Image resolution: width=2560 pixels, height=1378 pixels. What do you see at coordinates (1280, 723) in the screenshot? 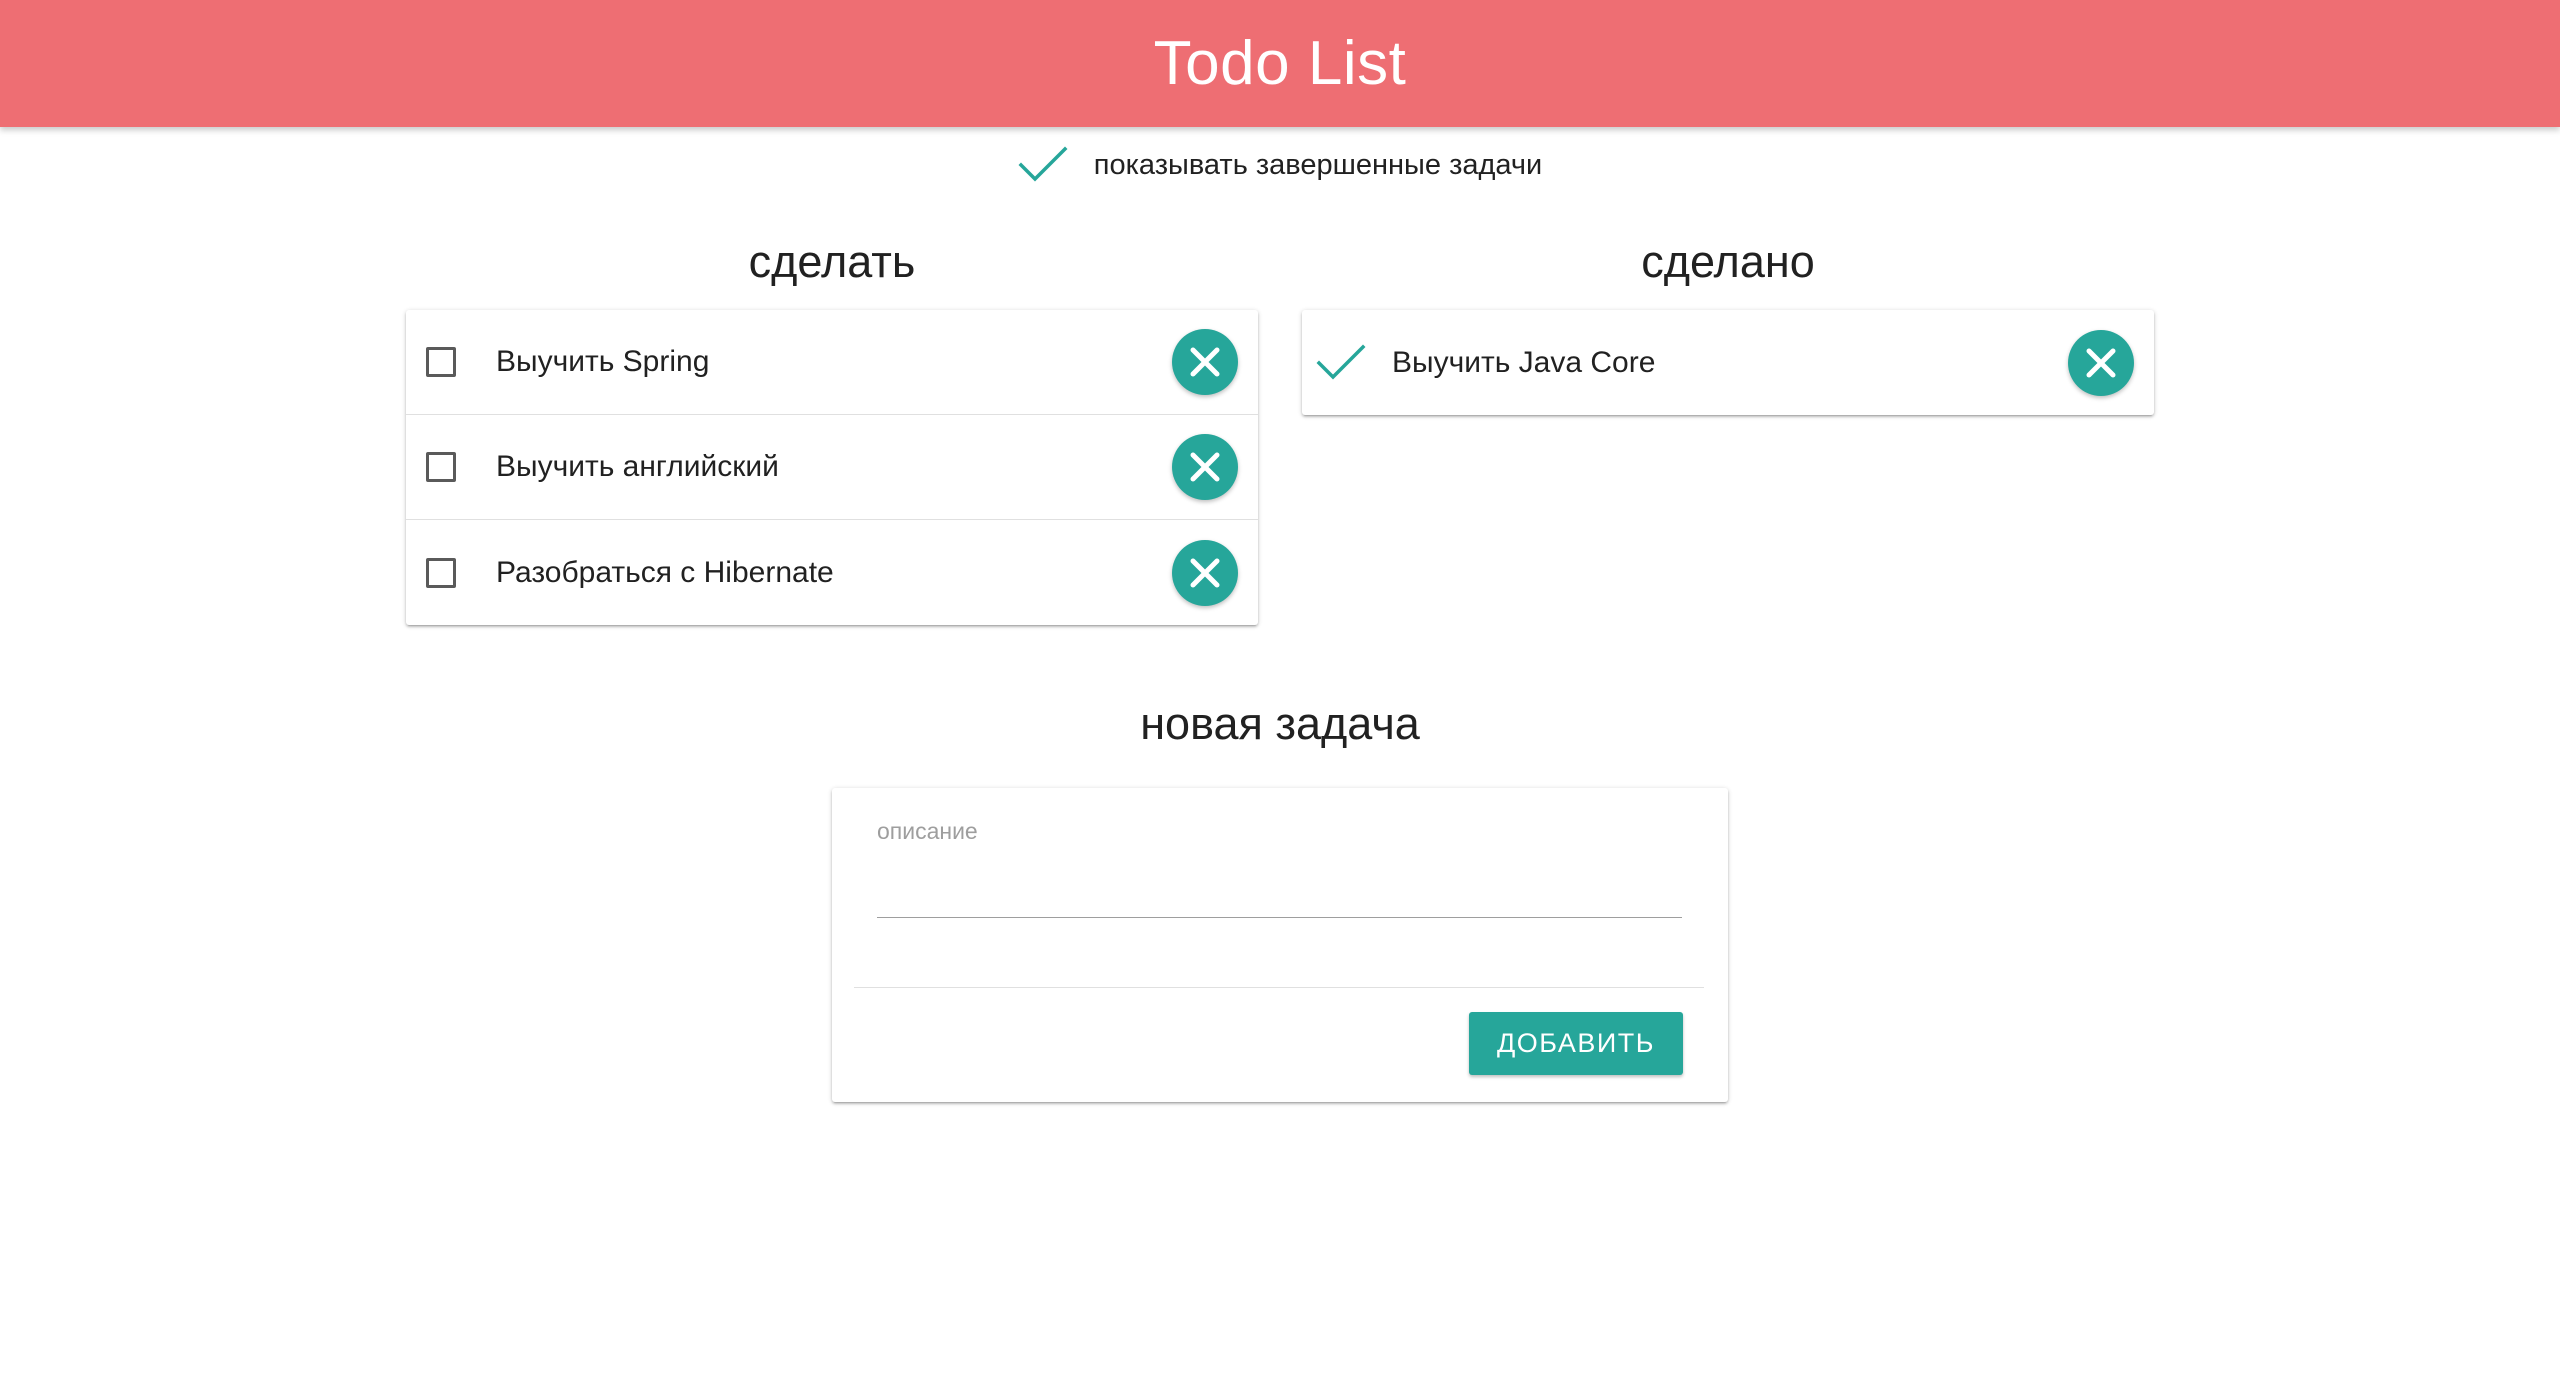
I see `new-task-heading: новая задача` at bounding box center [1280, 723].